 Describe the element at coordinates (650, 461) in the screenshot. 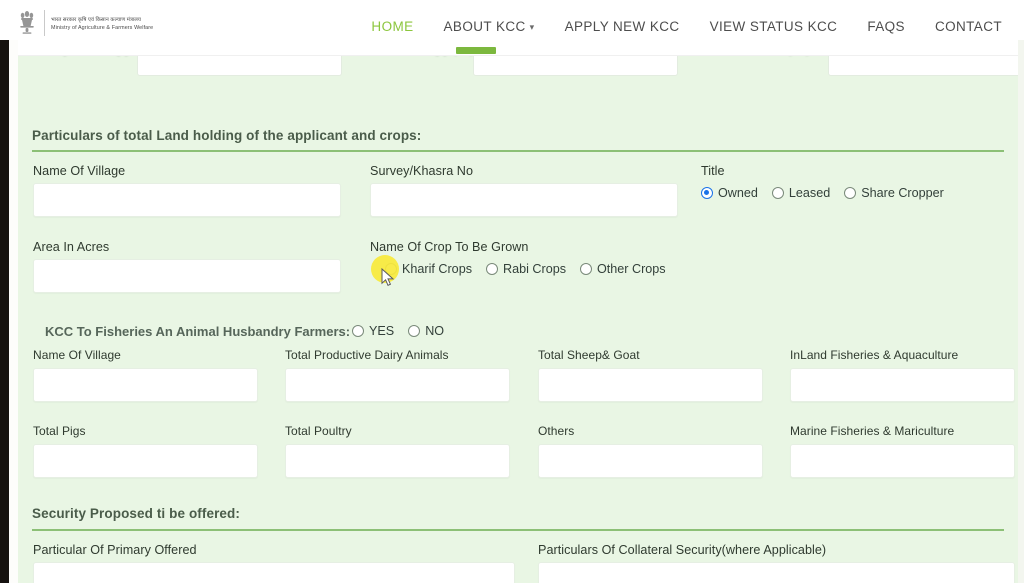

I see `others-input` at that location.